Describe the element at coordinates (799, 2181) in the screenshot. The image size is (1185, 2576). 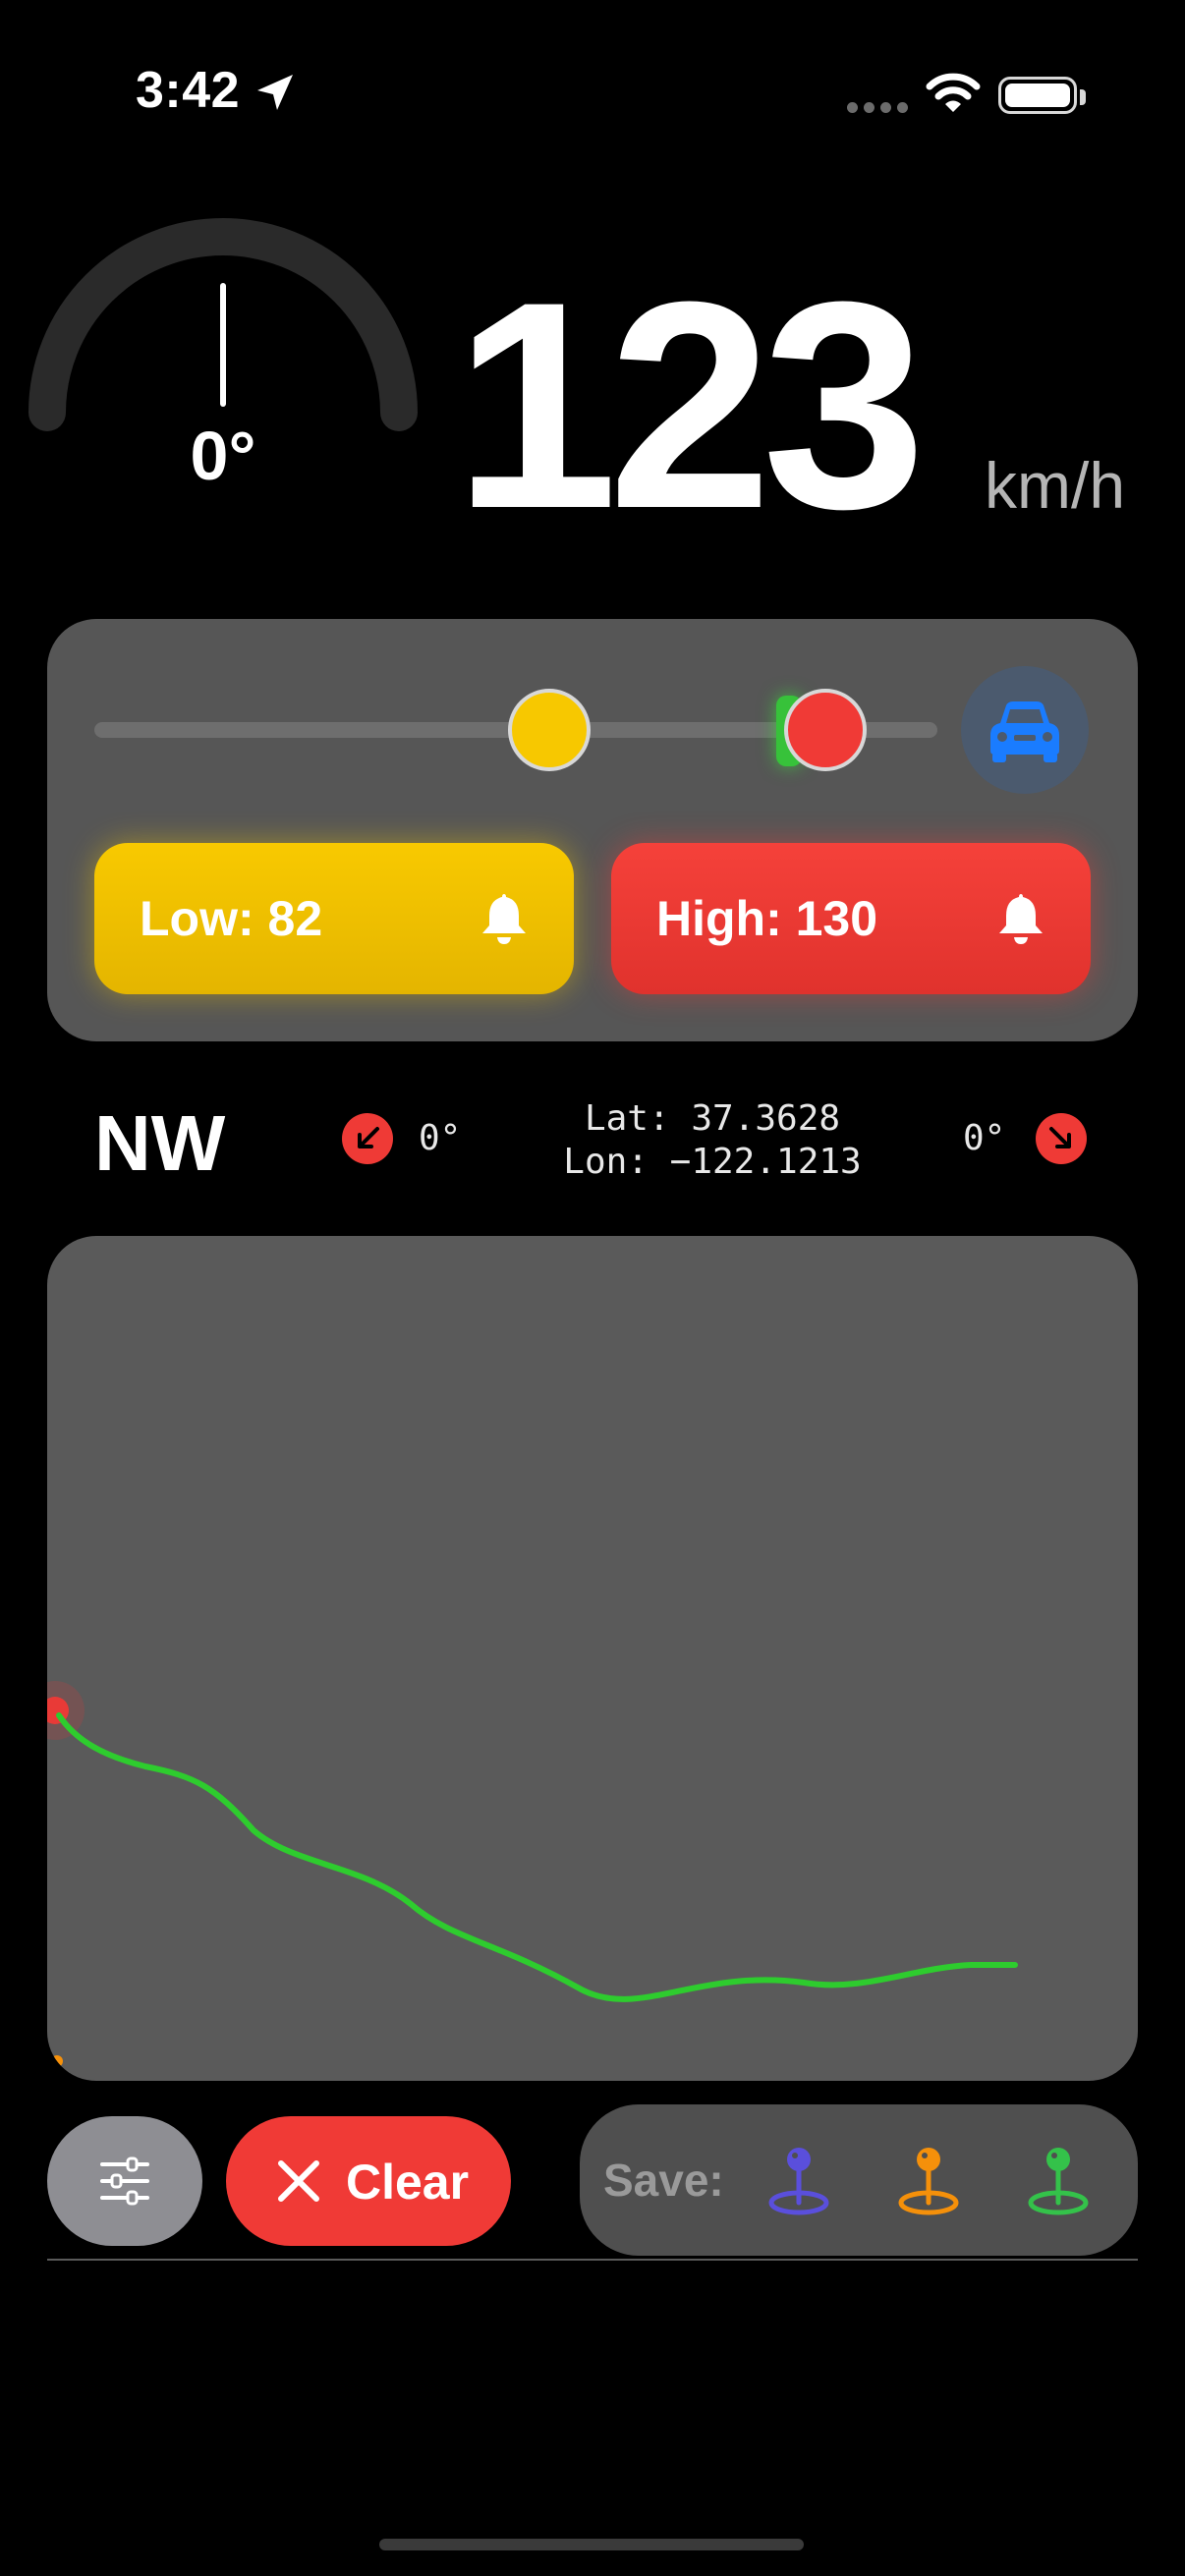
I see `pin-blue-icon` at that location.